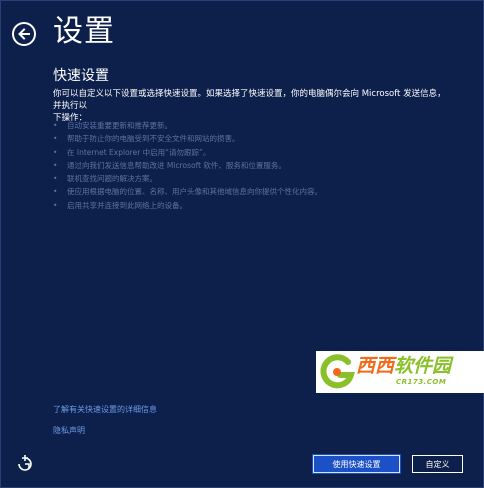 Image resolution: width=484 pixels, height=488 pixels. Describe the element at coordinates (243, 179) in the screenshot. I see `list-item: 联机查找问题的解决方案。` at that location.